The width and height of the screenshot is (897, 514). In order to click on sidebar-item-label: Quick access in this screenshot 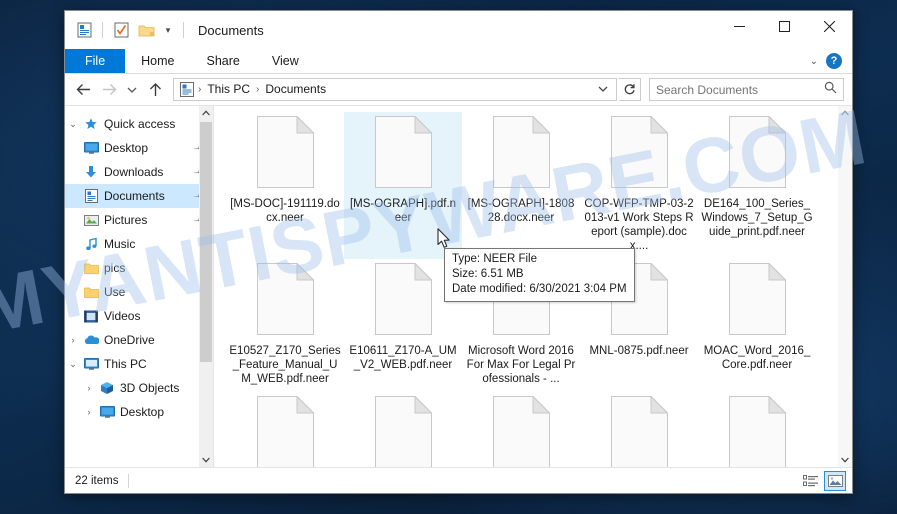, I will do `click(140, 124)`.